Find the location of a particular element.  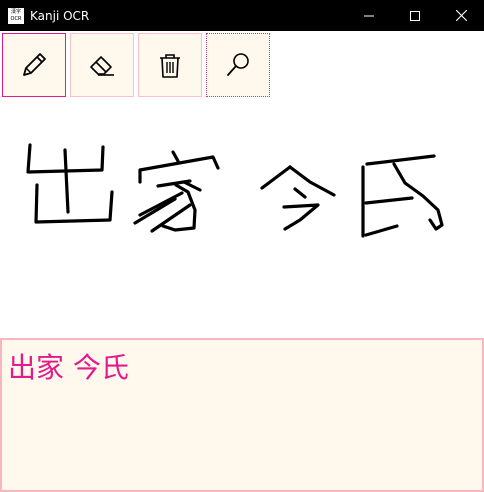

eraser-tool-button is located at coordinates (102, 65).